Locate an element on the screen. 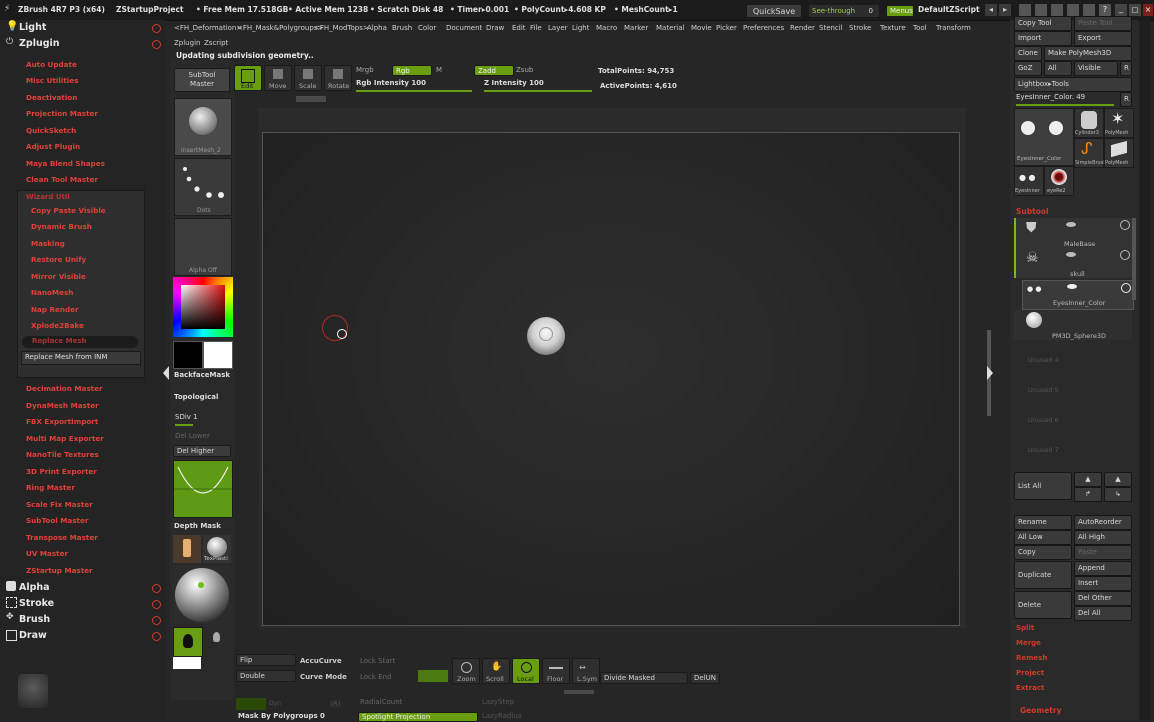 This screenshot has height=722, width=1154. maximize-icon: □ is located at coordinates (1135, 10).